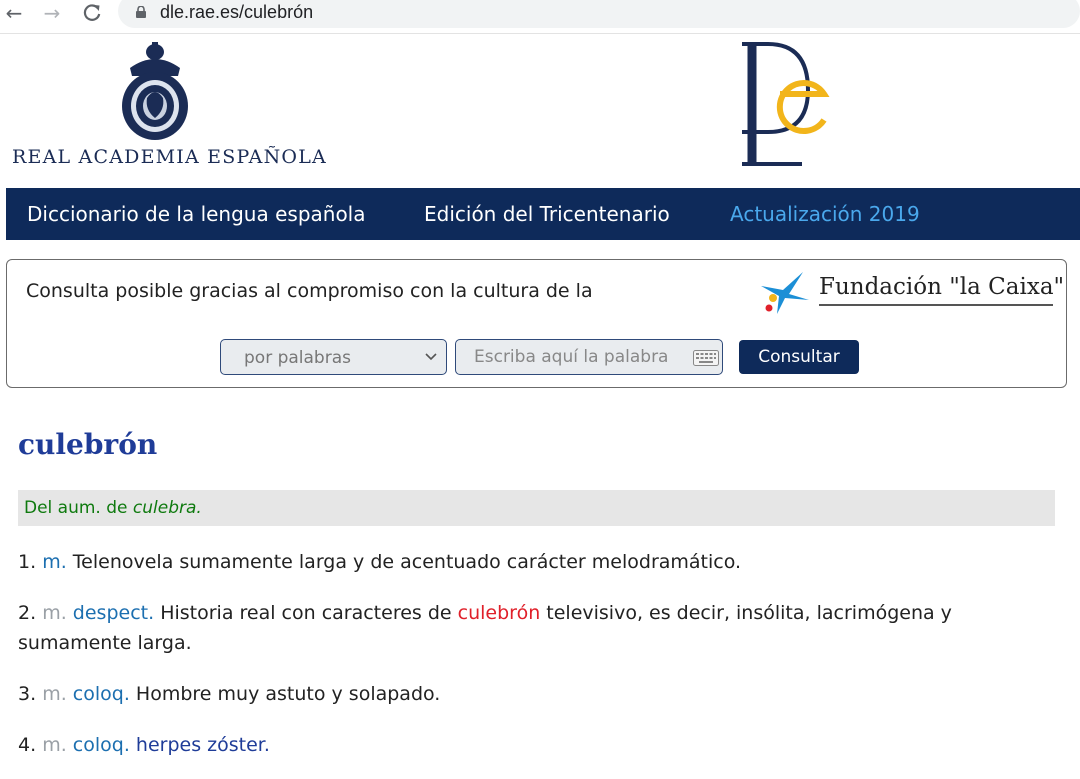 The image size is (1080, 779). Describe the element at coordinates (76, 508) in the screenshot. I see `etymology-prefix: Del aum. de` at that location.